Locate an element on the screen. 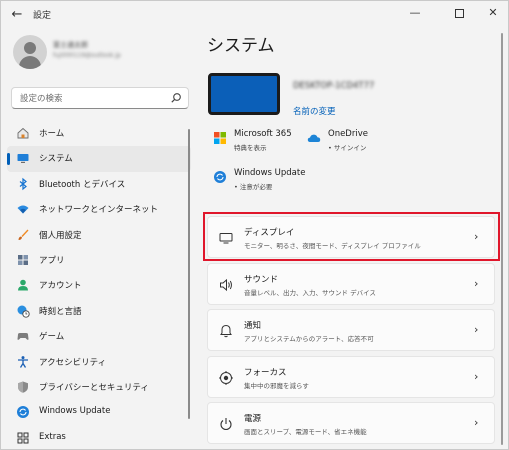 The height and width of the screenshot is (450, 509). card-description: アプリとシステムからのアラート、応答不可 is located at coordinates (309, 339).